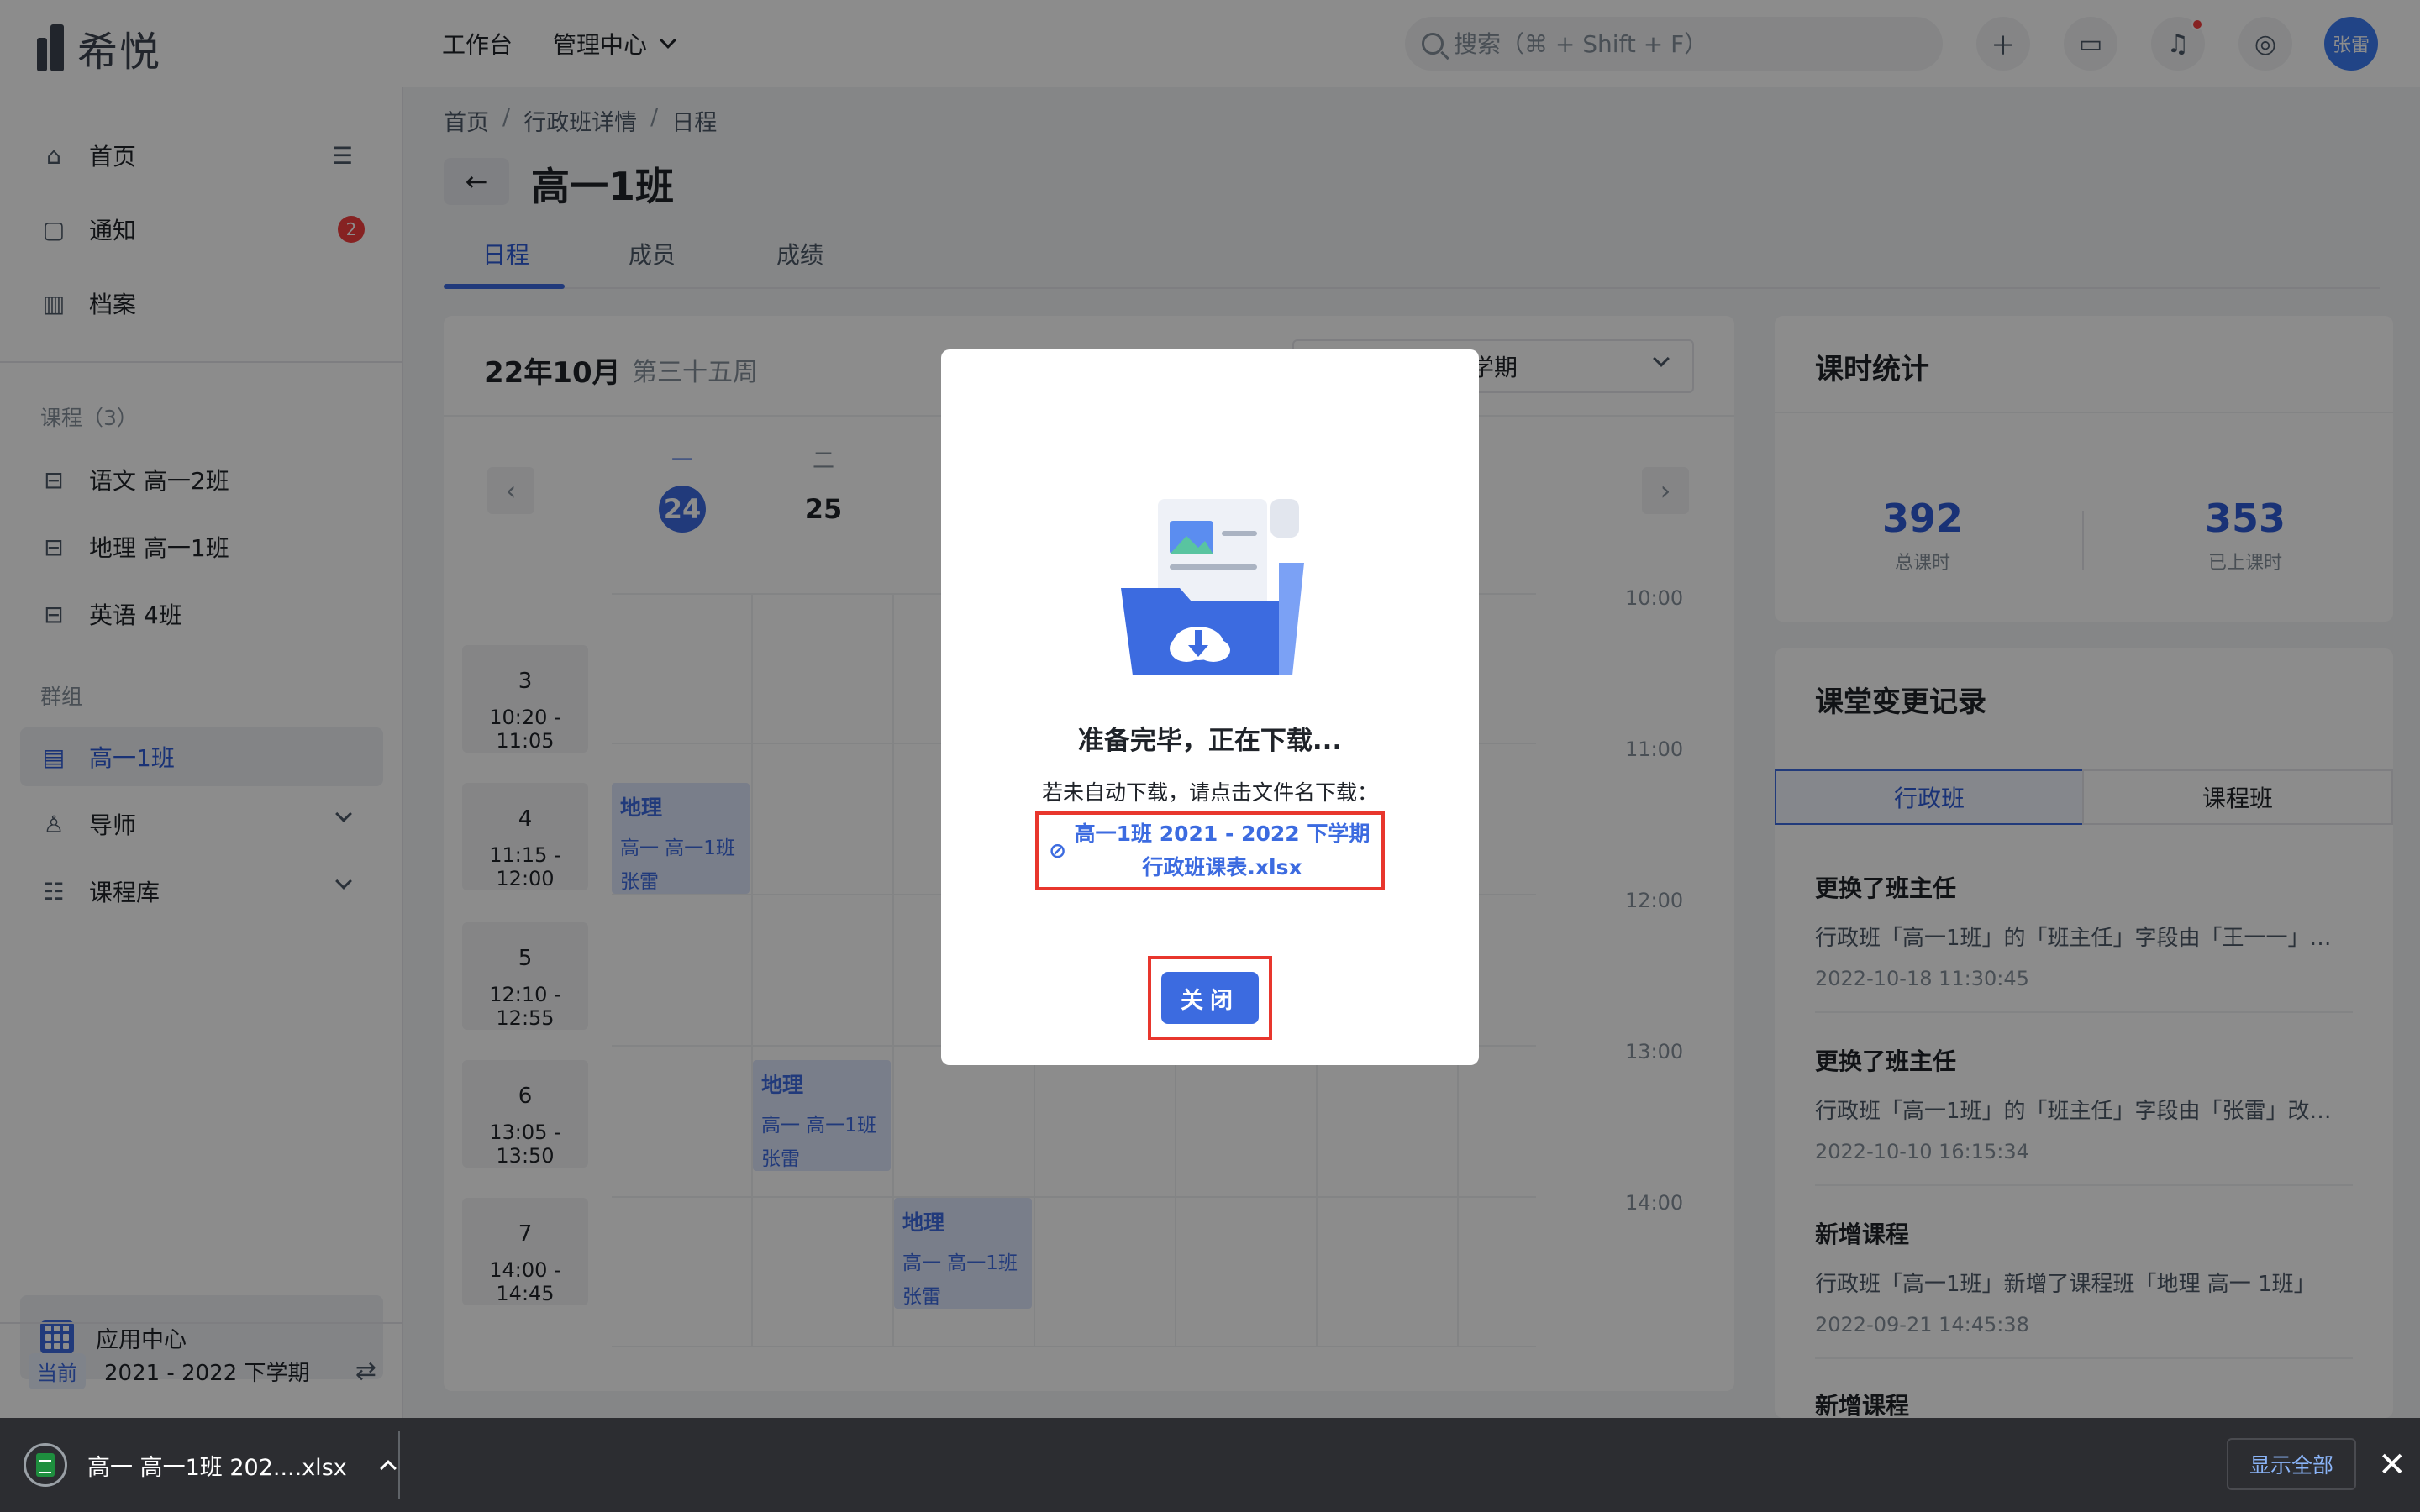  I want to click on close-button: 关闭, so click(1210, 998).